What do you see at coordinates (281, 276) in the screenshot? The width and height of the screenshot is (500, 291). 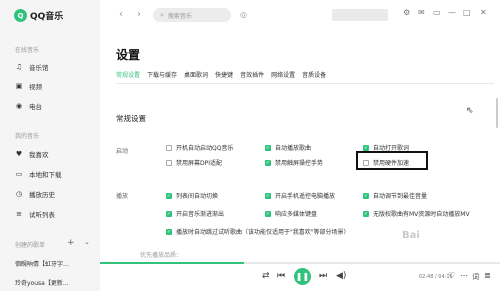 I see `previous-icon: ⏮` at bounding box center [281, 276].